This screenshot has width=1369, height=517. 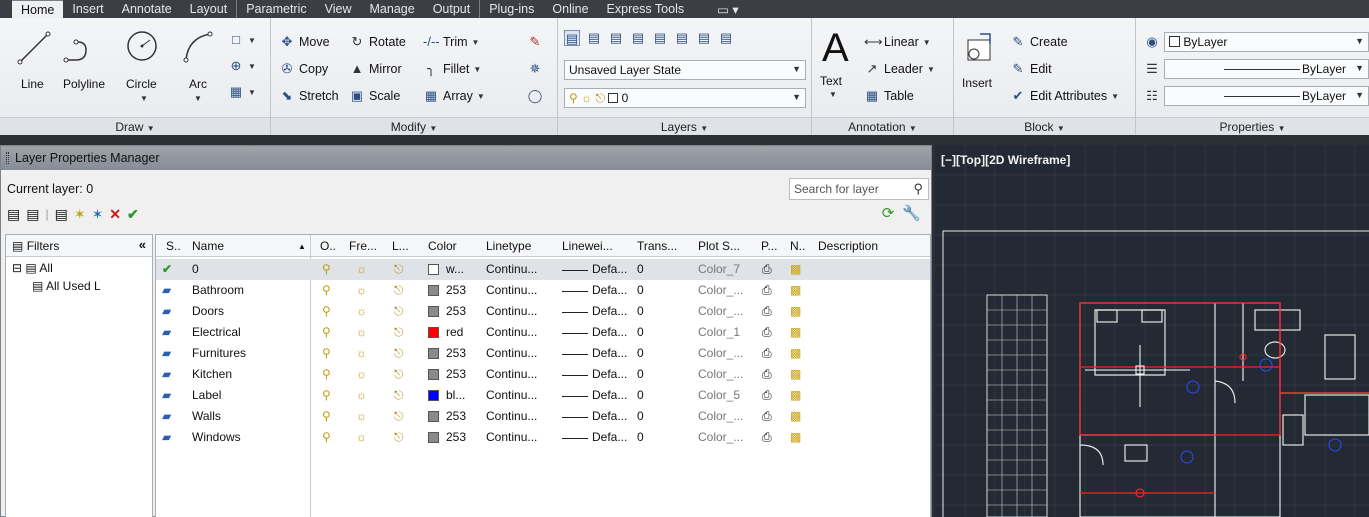 What do you see at coordinates (147, 9) in the screenshot?
I see `tab-annotate: Annotate` at bounding box center [147, 9].